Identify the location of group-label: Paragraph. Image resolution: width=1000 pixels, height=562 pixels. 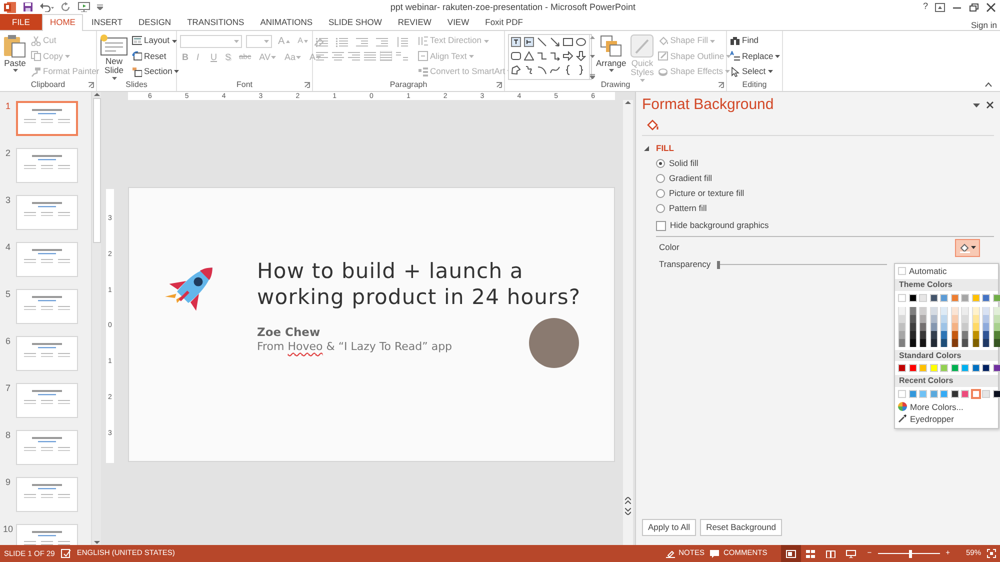
(409, 85).